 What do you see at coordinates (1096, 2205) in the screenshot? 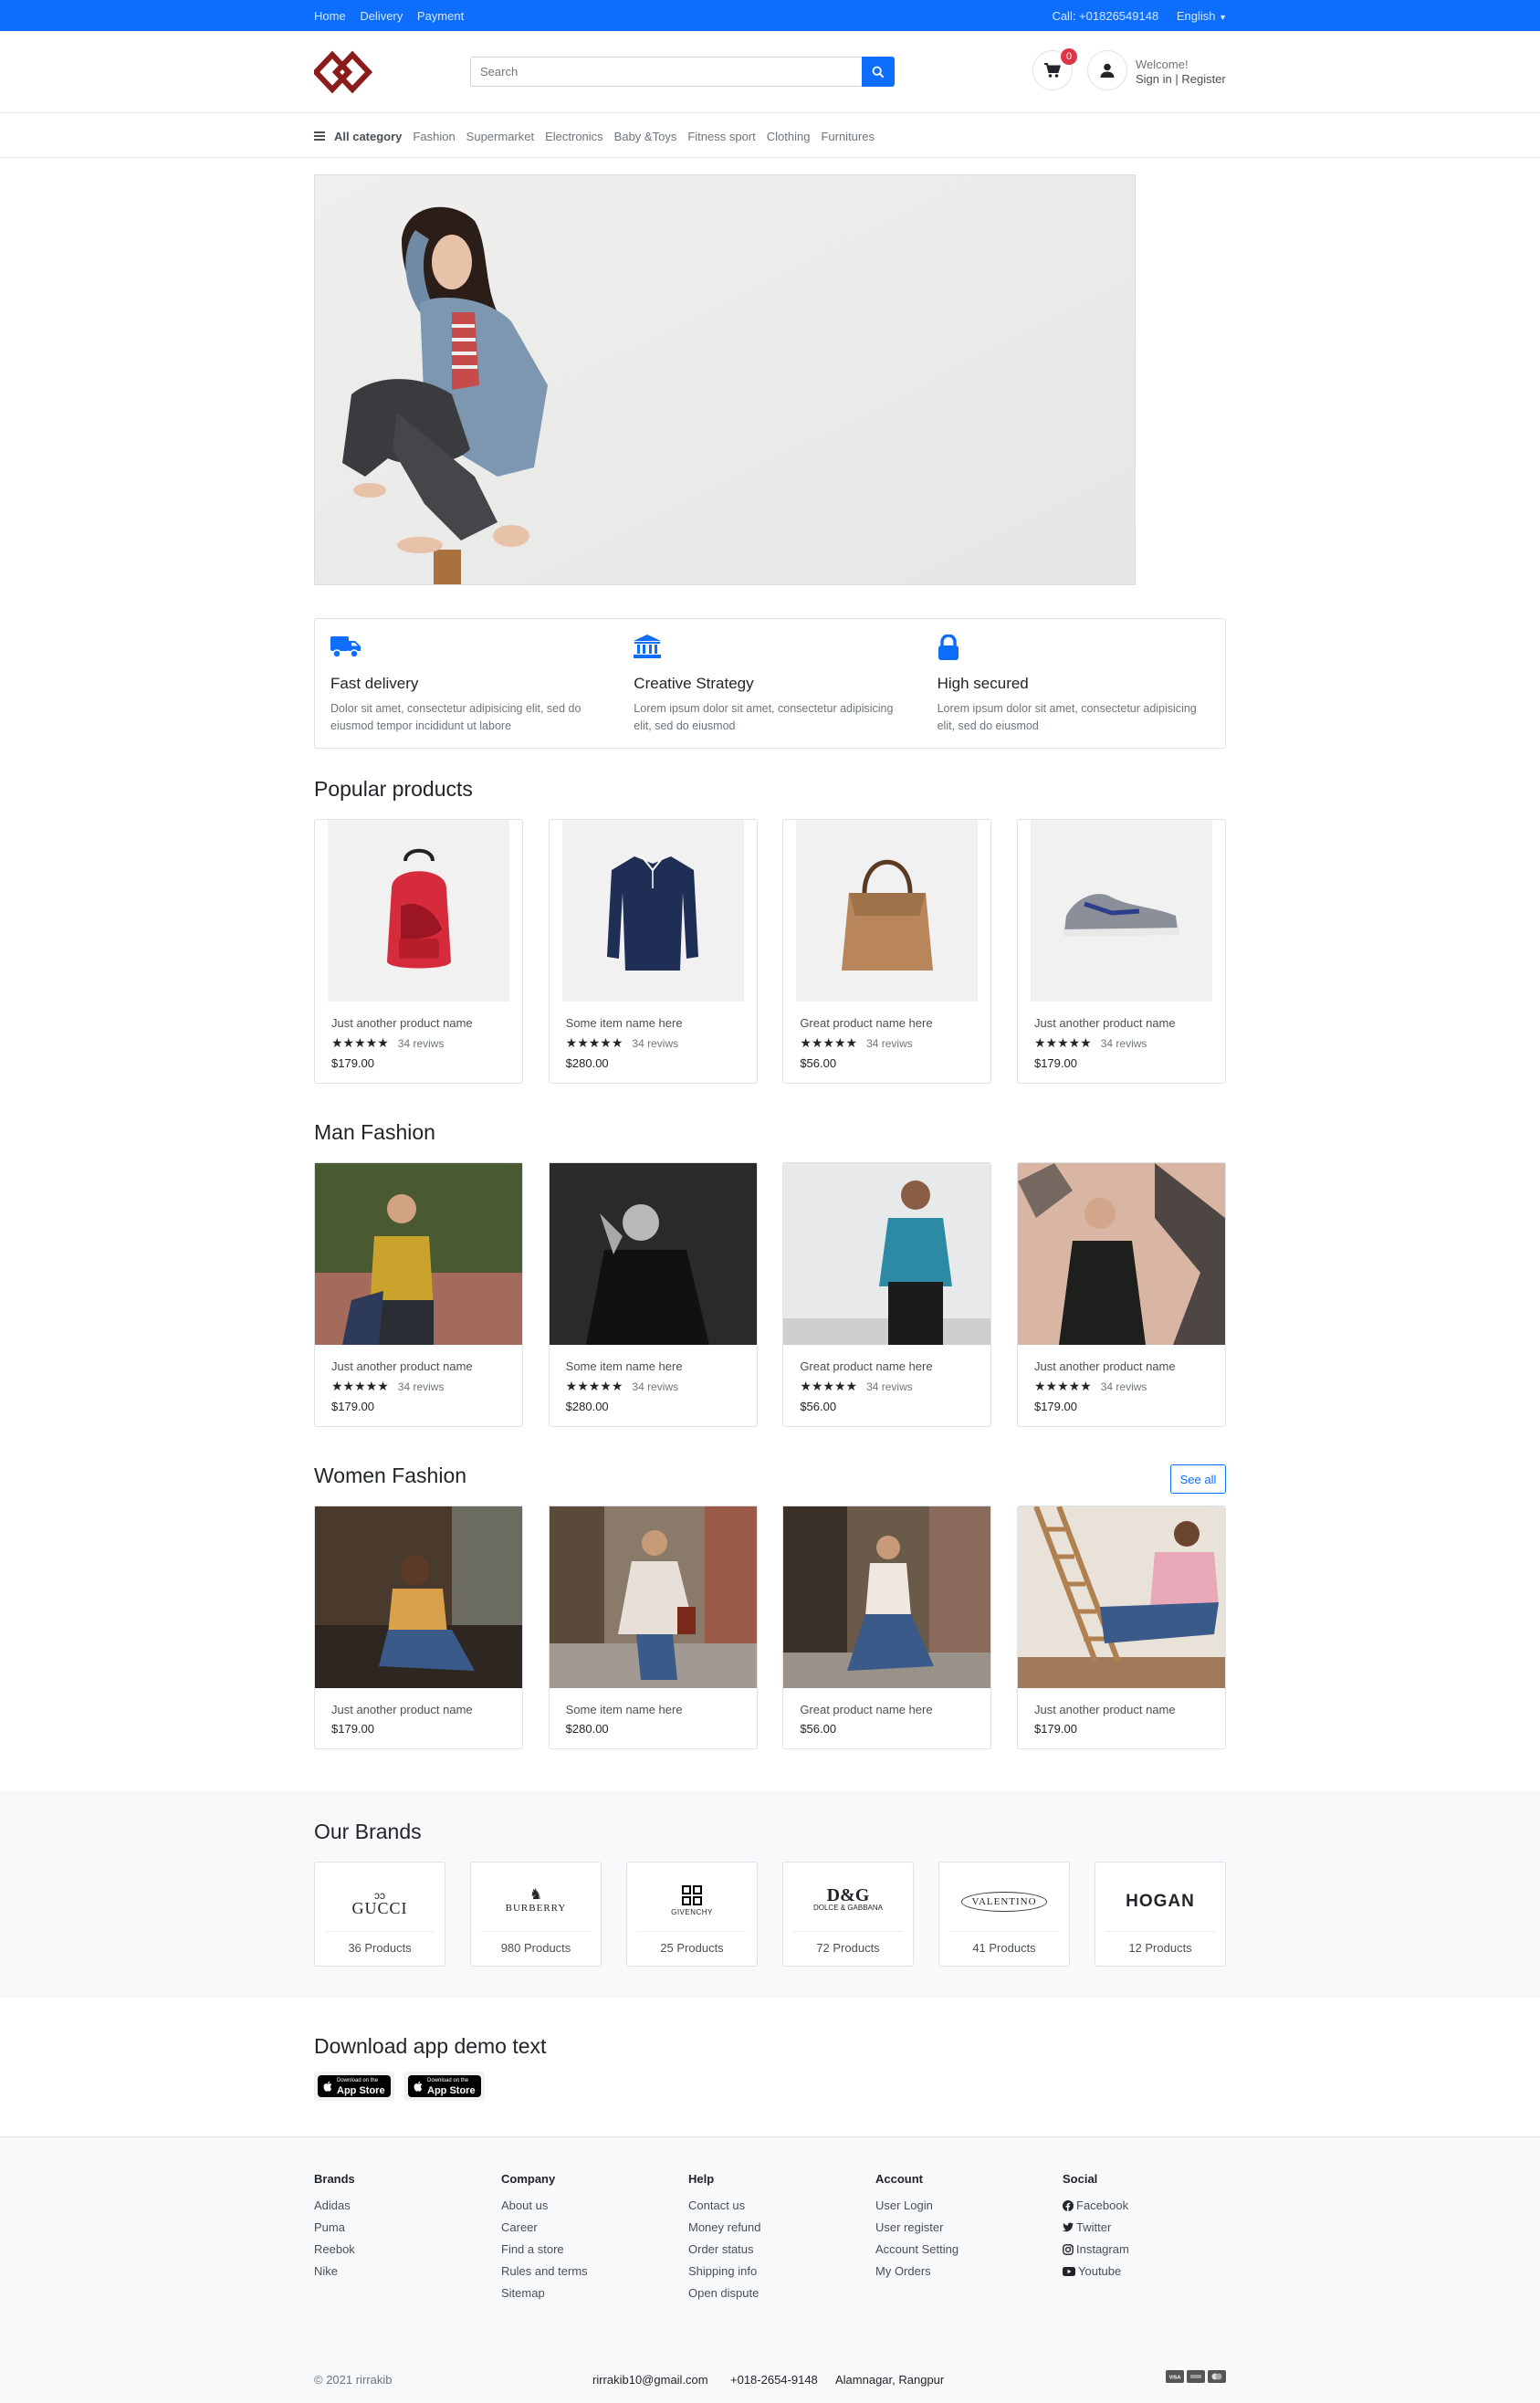
I see `footer-link-facebook: Facebook` at bounding box center [1096, 2205].